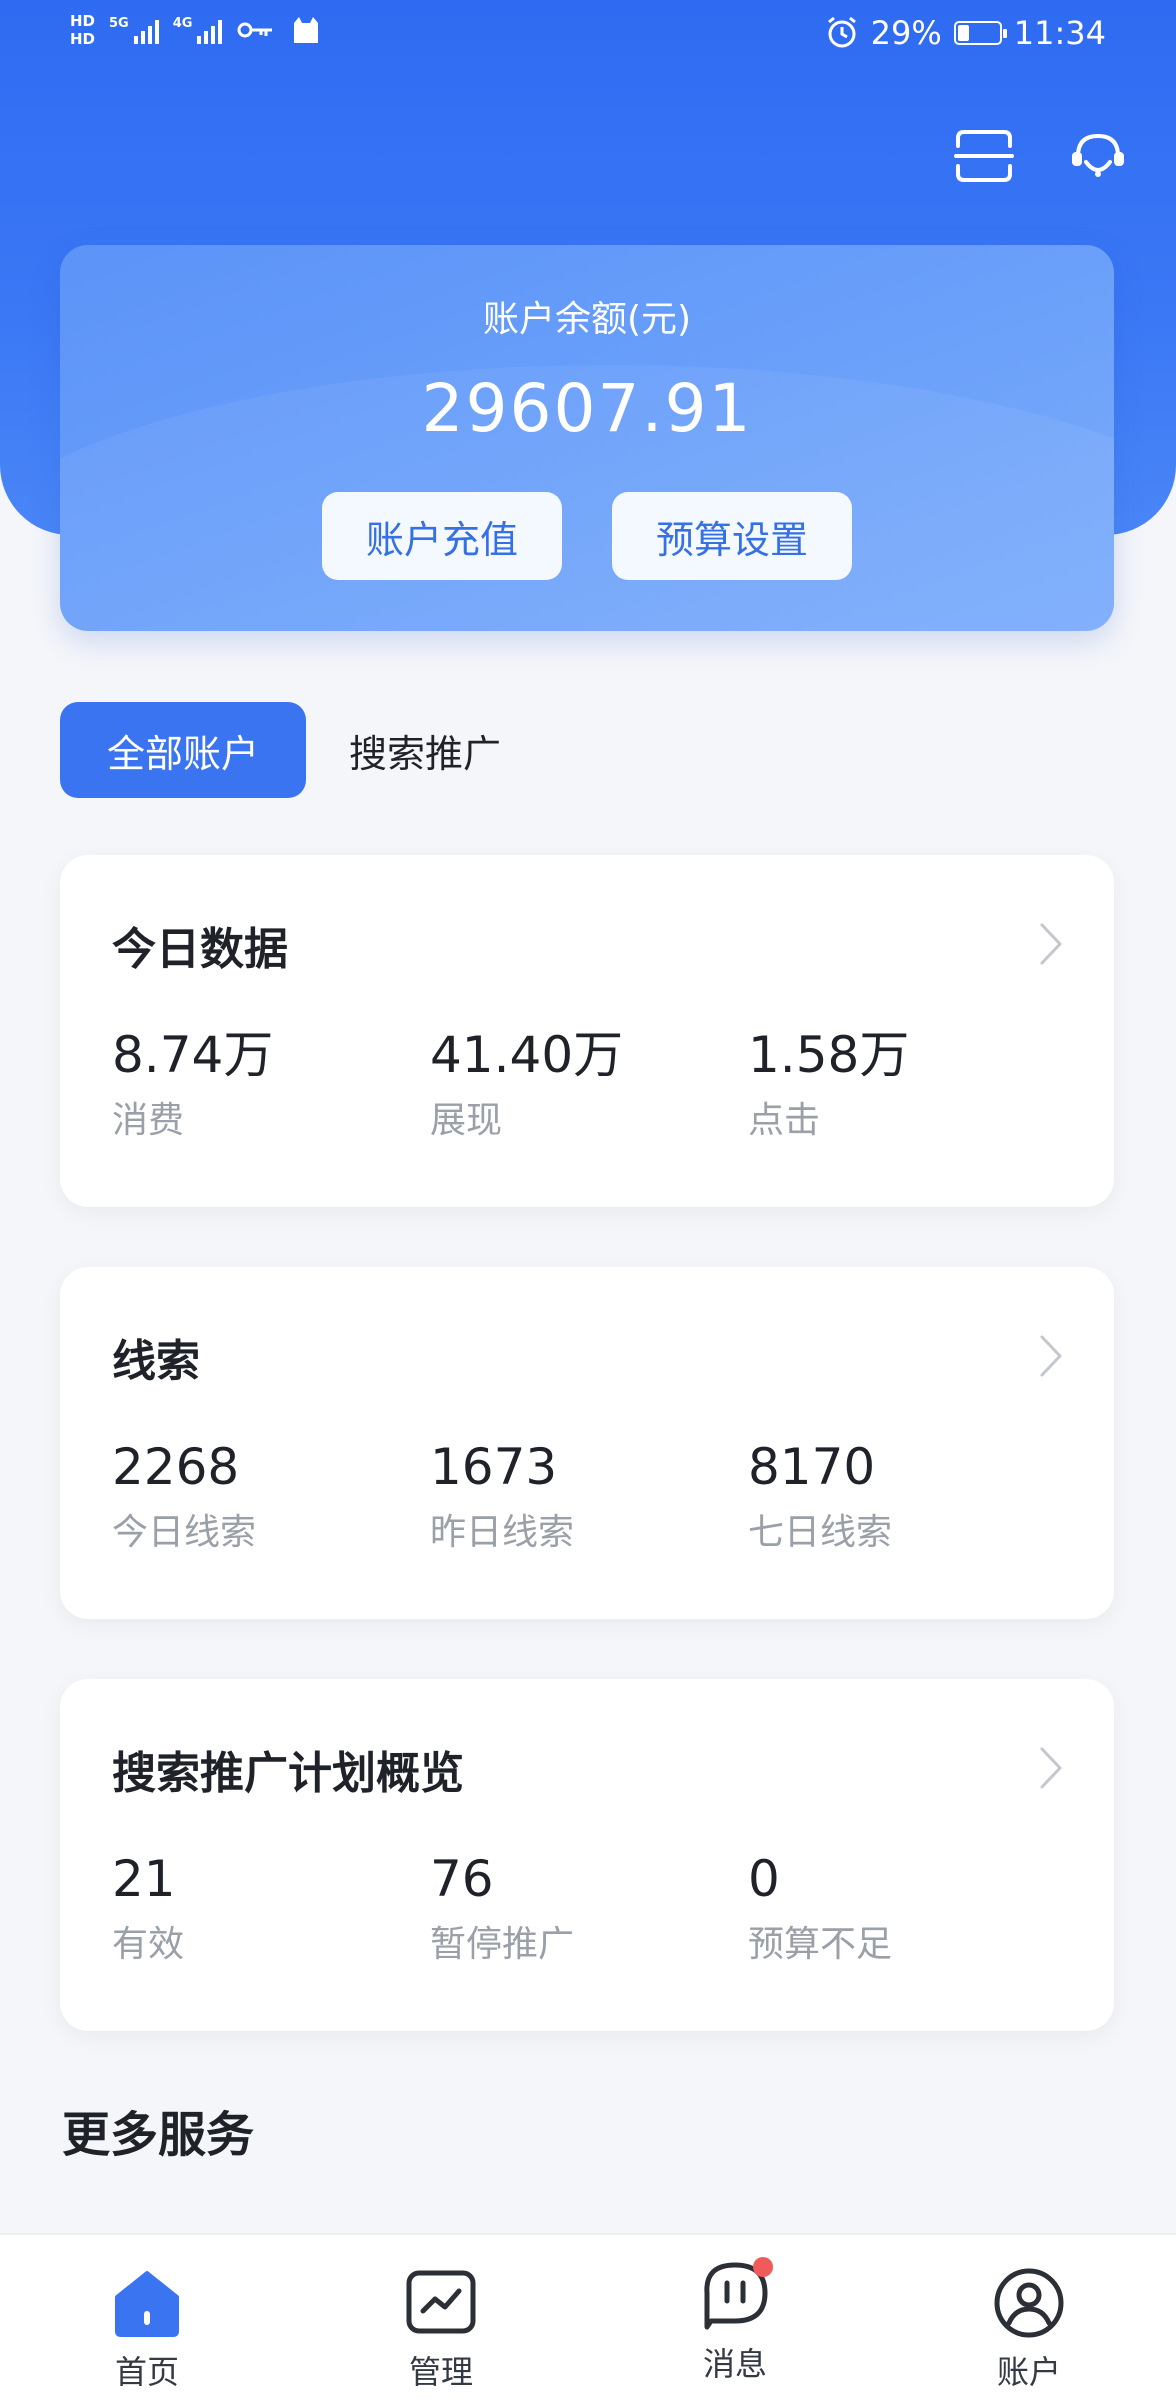  What do you see at coordinates (820, 1944) in the screenshot?
I see `metric-label: 预算不足` at bounding box center [820, 1944].